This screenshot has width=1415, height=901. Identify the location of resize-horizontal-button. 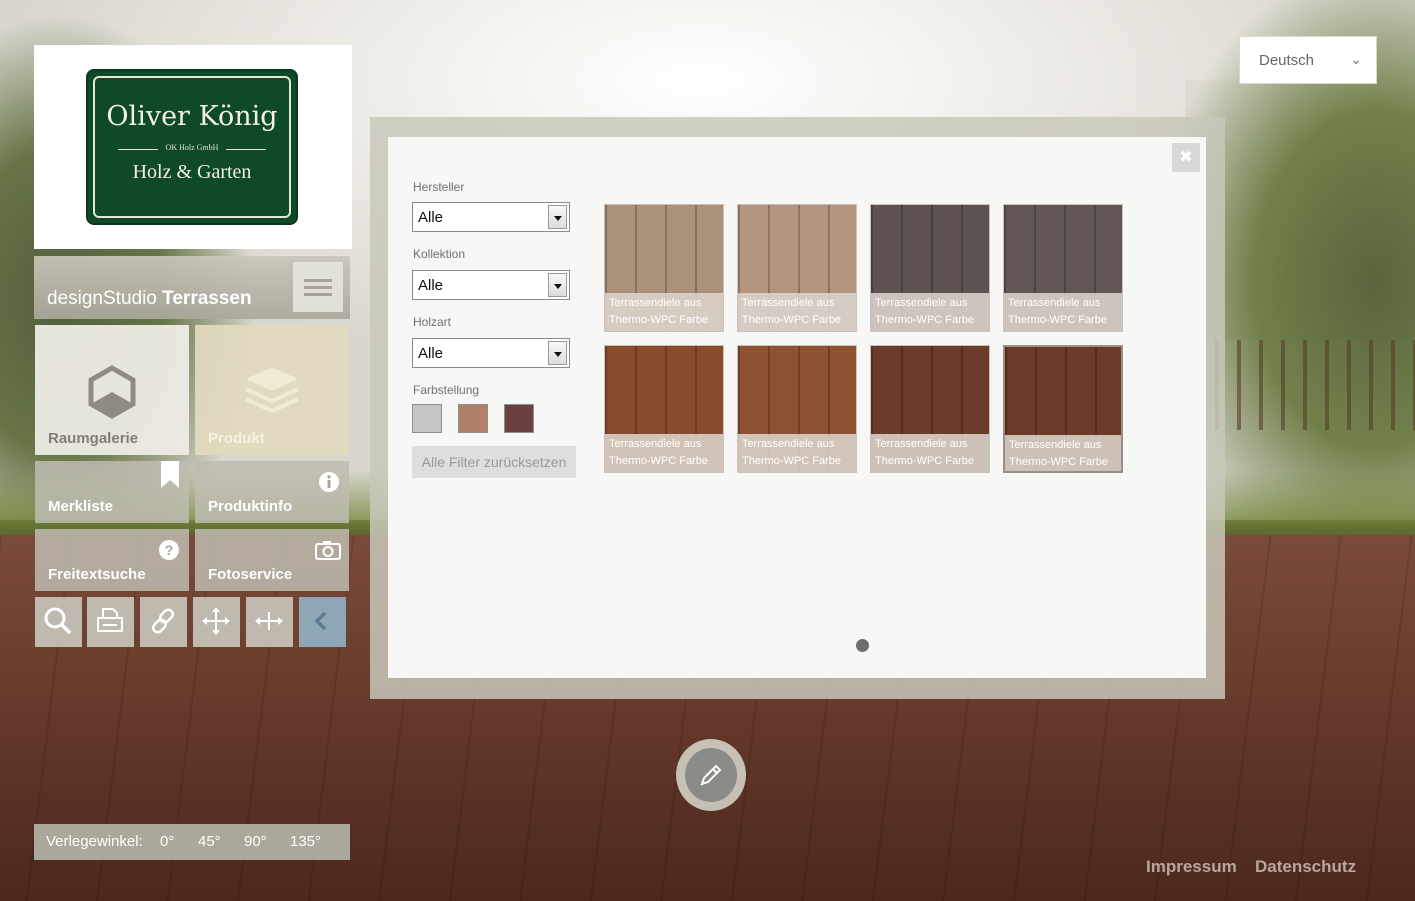
(269, 622).